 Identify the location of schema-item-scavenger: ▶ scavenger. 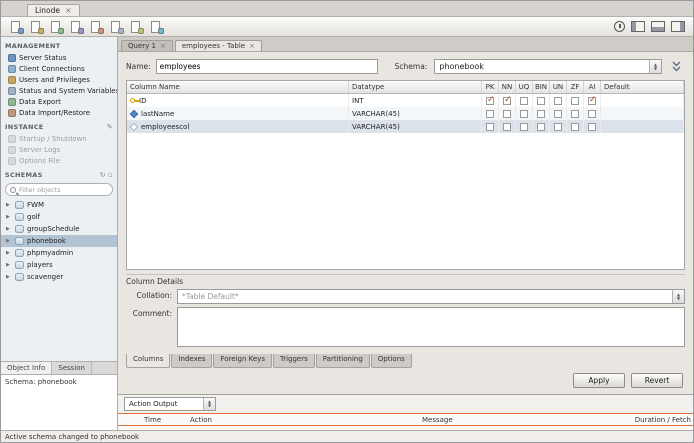
(59, 277).